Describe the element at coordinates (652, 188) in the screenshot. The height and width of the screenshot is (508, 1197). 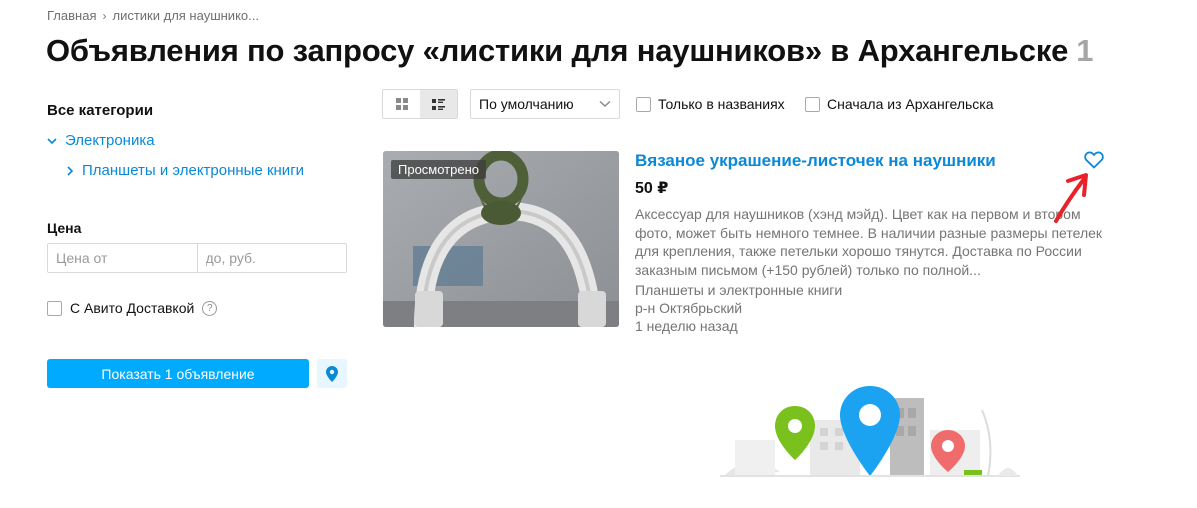
I see `listing-price: 50 ₽` at that location.